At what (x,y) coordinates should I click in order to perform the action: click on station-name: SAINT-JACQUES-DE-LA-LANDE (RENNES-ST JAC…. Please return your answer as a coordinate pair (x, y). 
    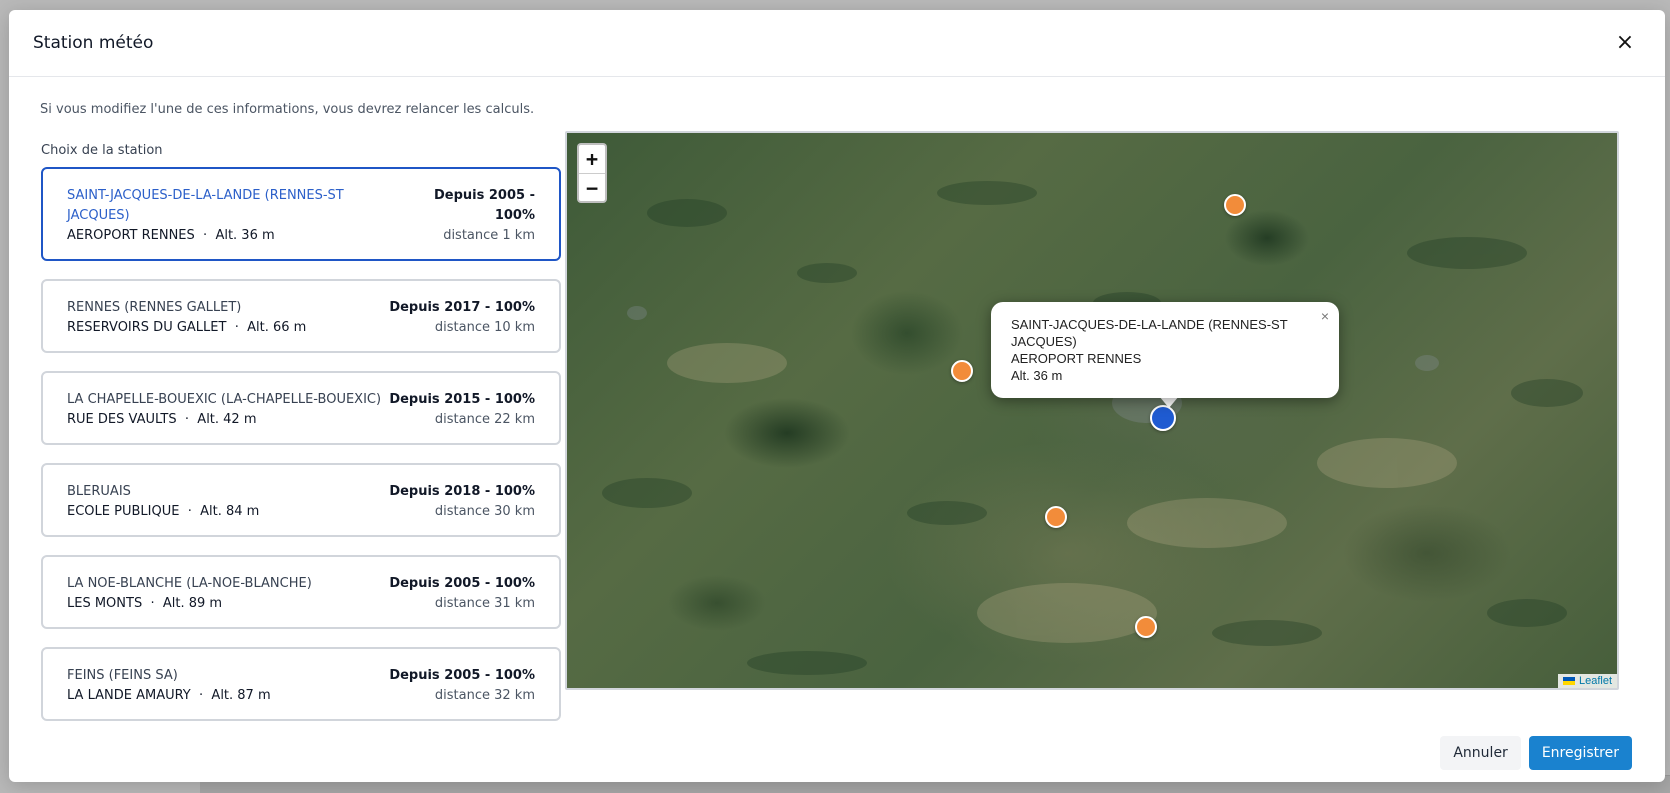
    Looking at the image, I should click on (205, 205).